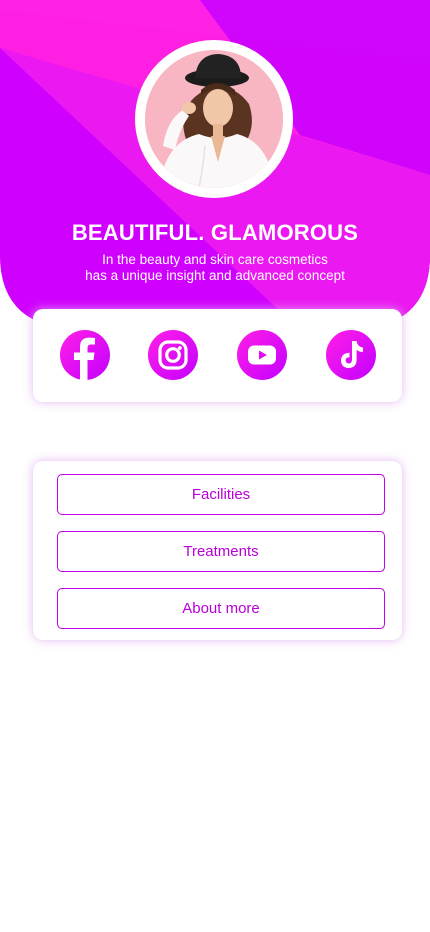 This screenshot has width=430, height=932. I want to click on facilities-button: Facilities, so click(221, 494).